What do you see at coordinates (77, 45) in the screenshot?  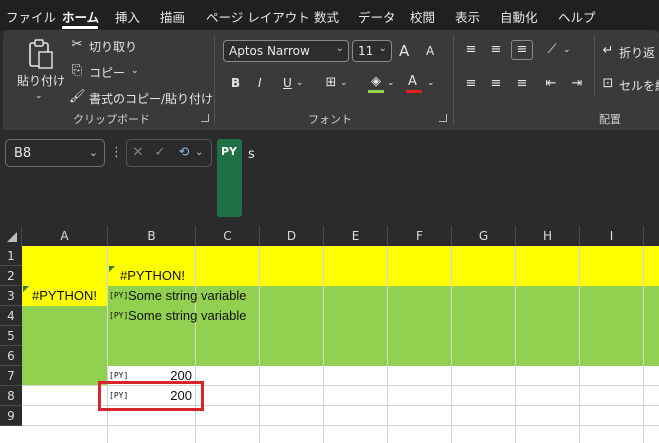 I see `scissors-icon: ✂` at bounding box center [77, 45].